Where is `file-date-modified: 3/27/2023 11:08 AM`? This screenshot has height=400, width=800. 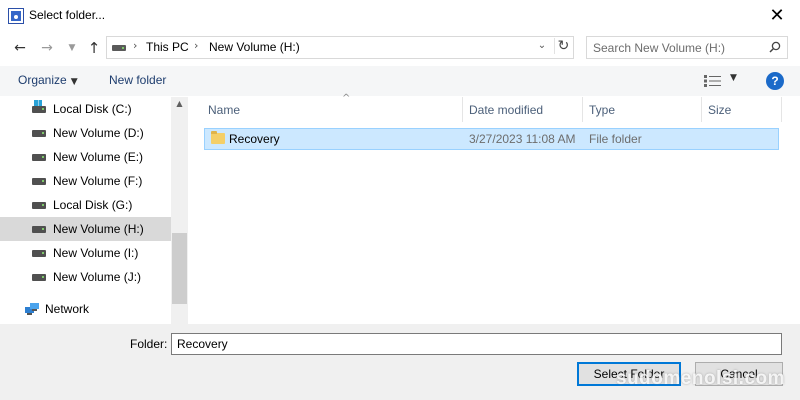 file-date-modified: 3/27/2023 11:08 AM is located at coordinates (522, 139).